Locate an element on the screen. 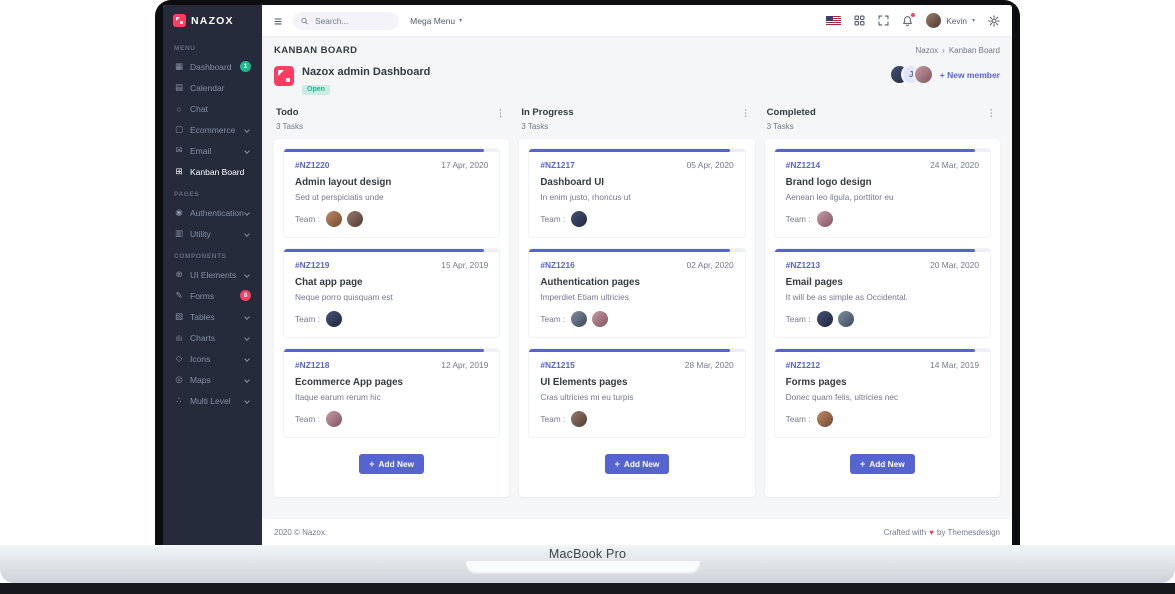 This screenshot has height=594, width=1175. sidebar-item-charts: ılı Charts is located at coordinates (212, 337).